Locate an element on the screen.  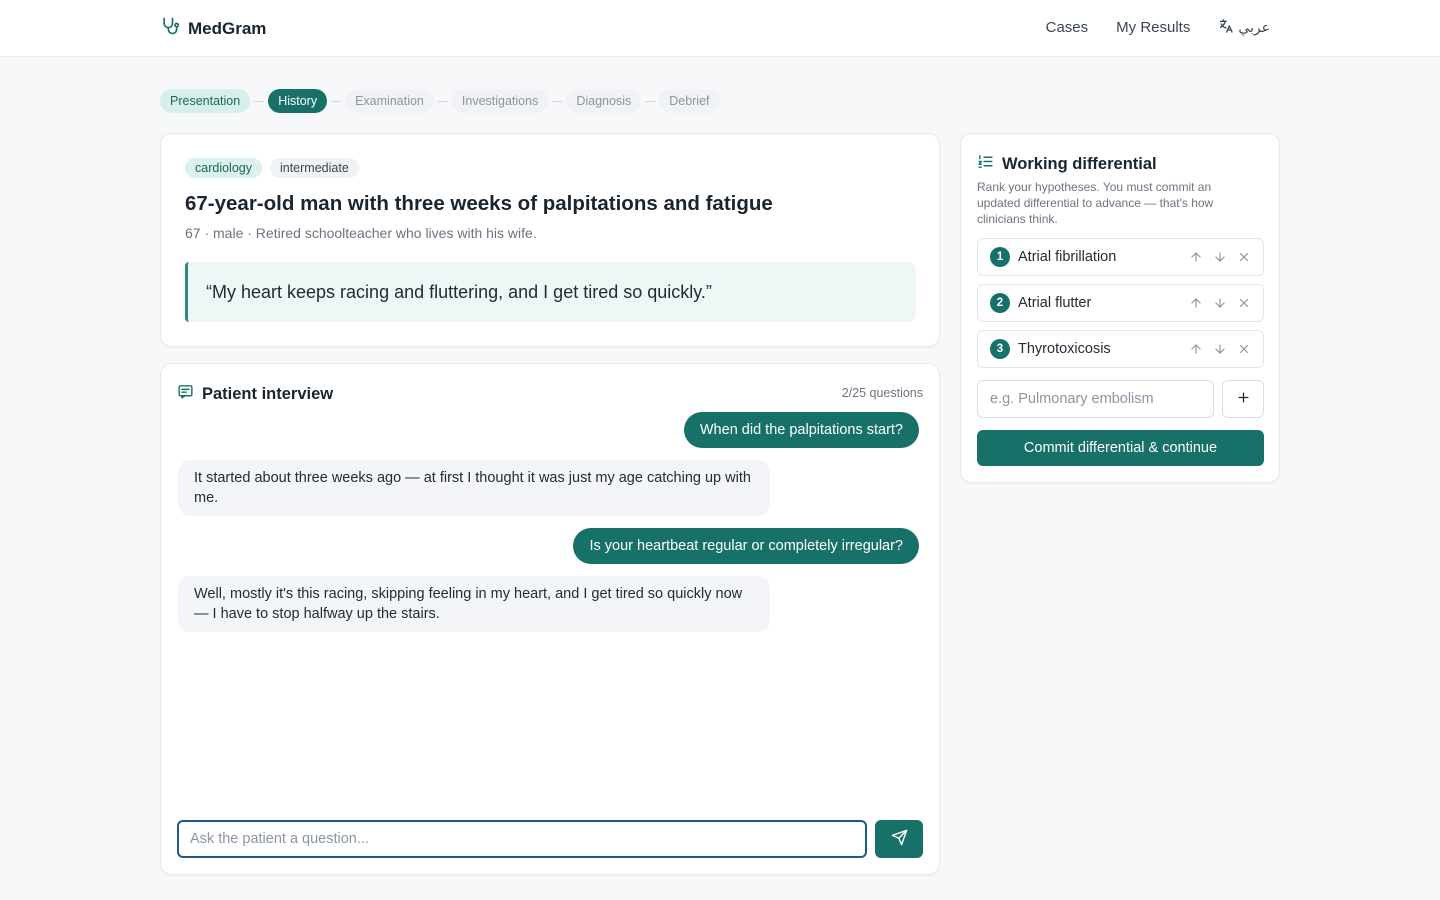
interview-header: Patient interview is located at coordinates (255, 394).